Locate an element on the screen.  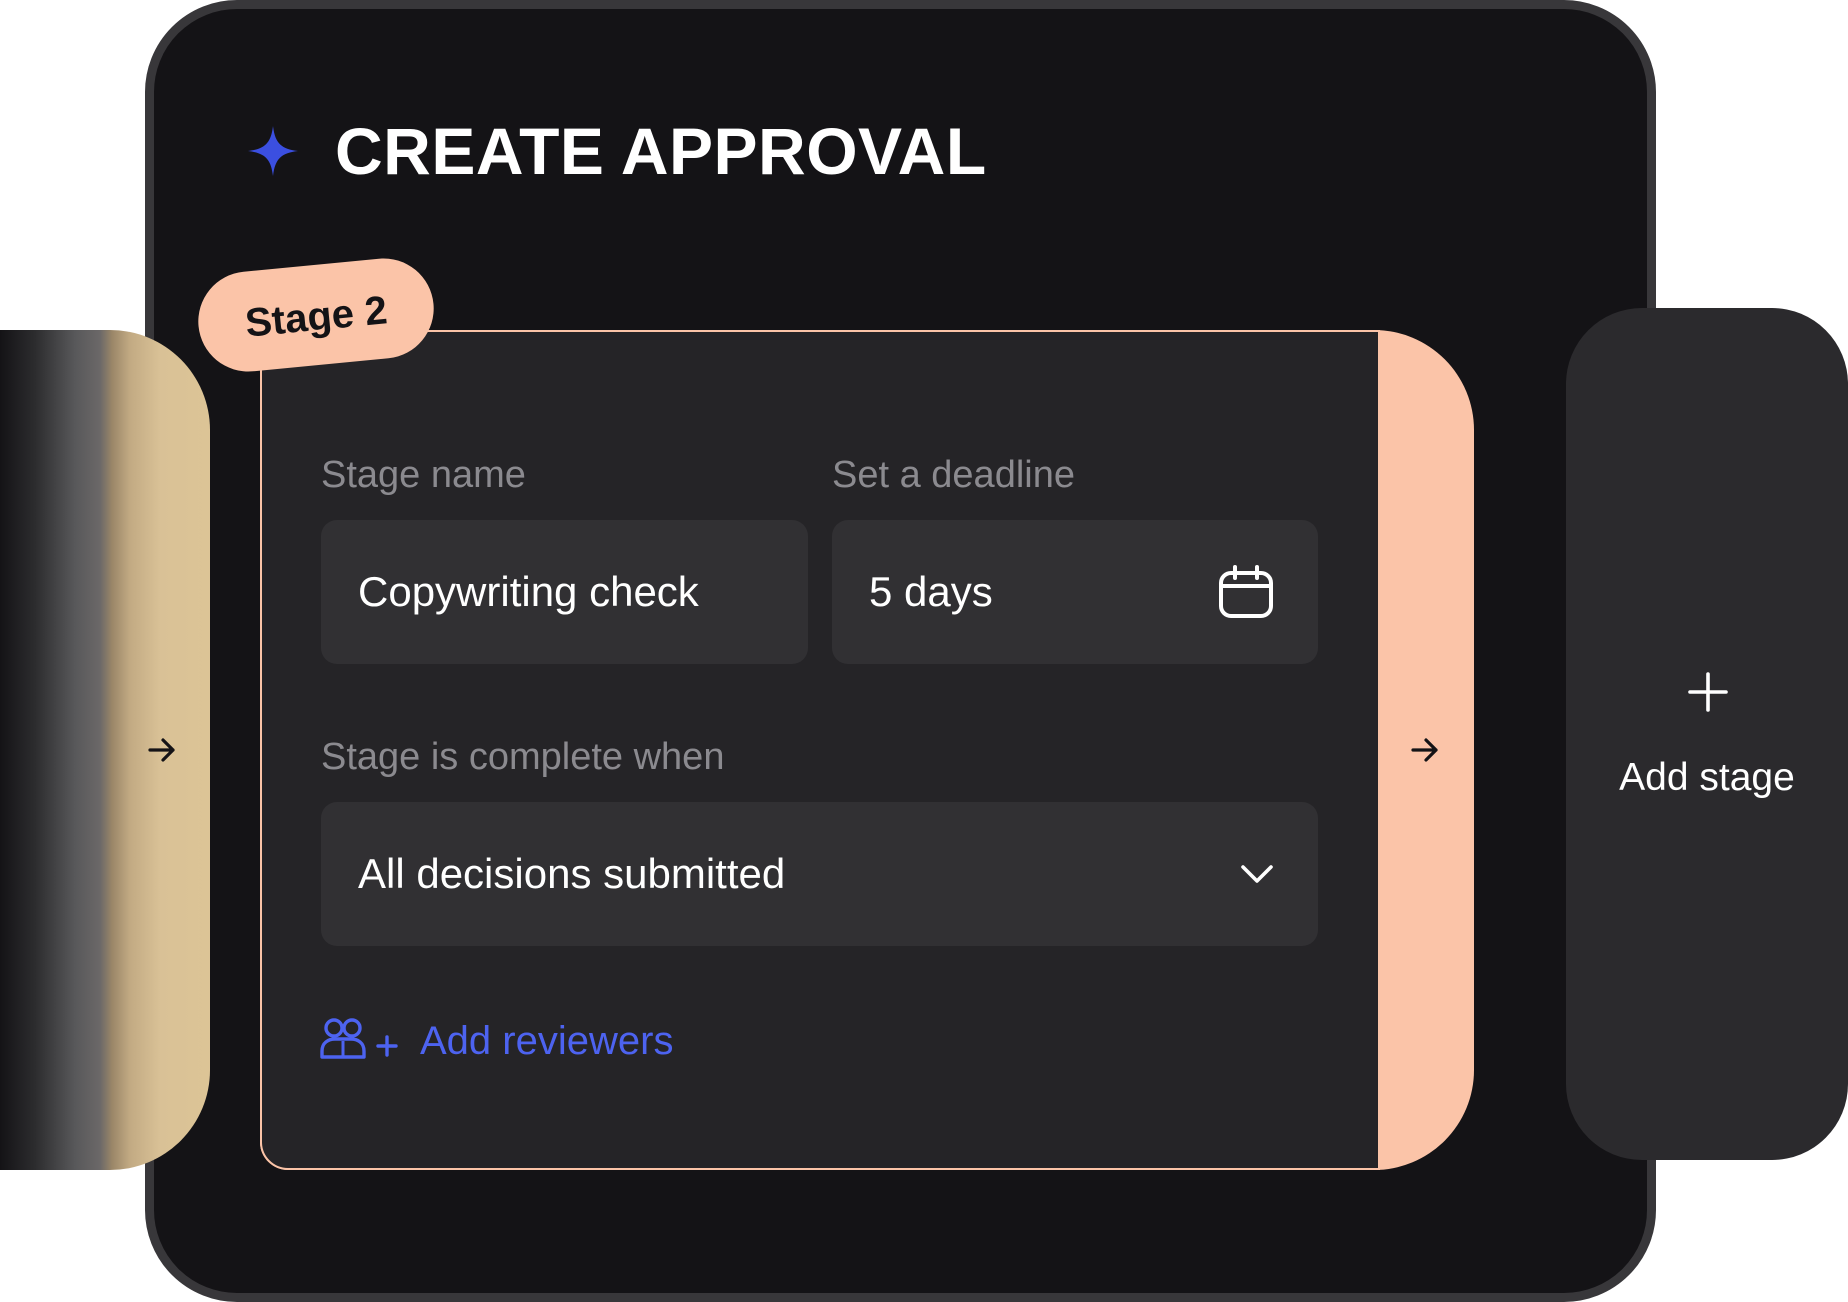
previous-stage-card is located at coordinates (105, 750).